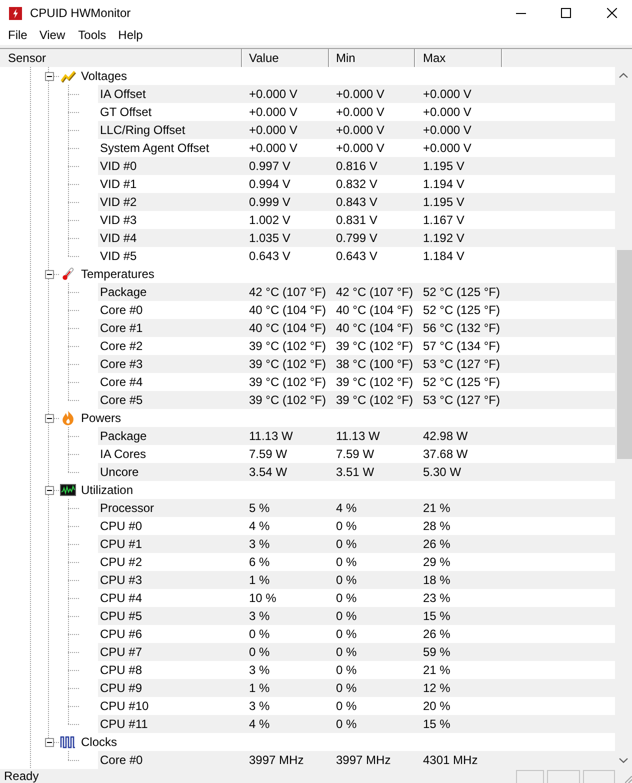 The height and width of the screenshot is (783, 632). Describe the element at coordinates (121, 688) in the screenshot. I see `sensor-name: CPU #9` at that location.